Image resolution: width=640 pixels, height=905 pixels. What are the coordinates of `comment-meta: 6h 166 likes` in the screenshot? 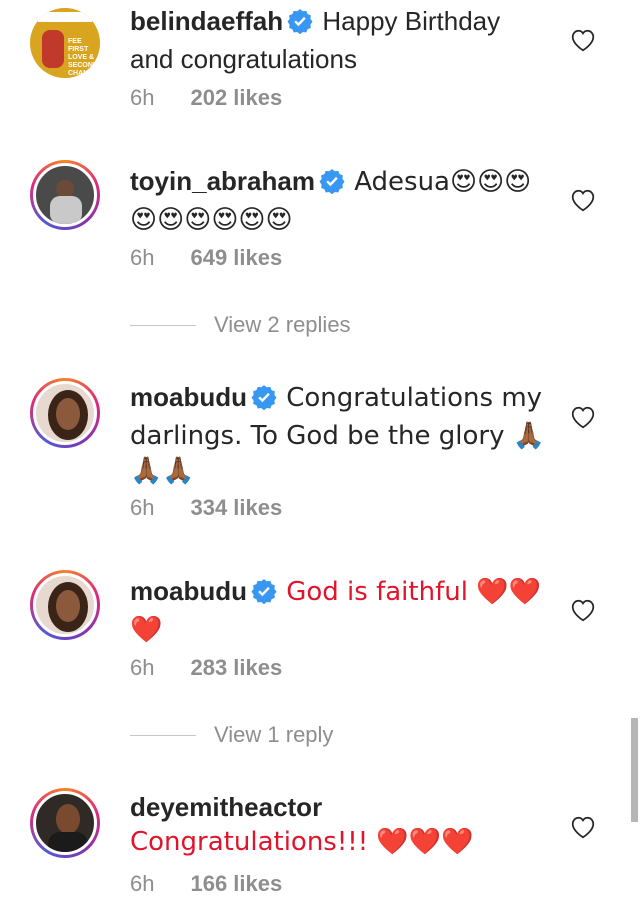 It's located at (206, 884).